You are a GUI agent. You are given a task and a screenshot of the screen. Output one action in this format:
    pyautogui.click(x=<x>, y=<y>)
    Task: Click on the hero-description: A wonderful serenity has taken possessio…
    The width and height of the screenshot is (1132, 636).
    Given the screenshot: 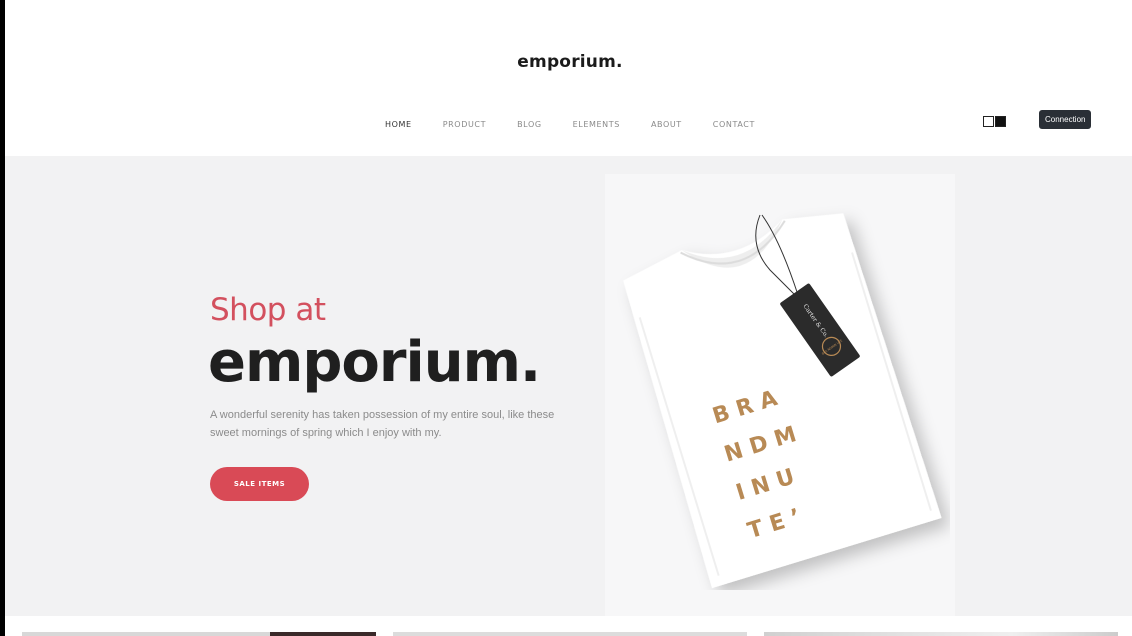 What is the action you would take?
    pyautogui.click(x=382, y=424)
    